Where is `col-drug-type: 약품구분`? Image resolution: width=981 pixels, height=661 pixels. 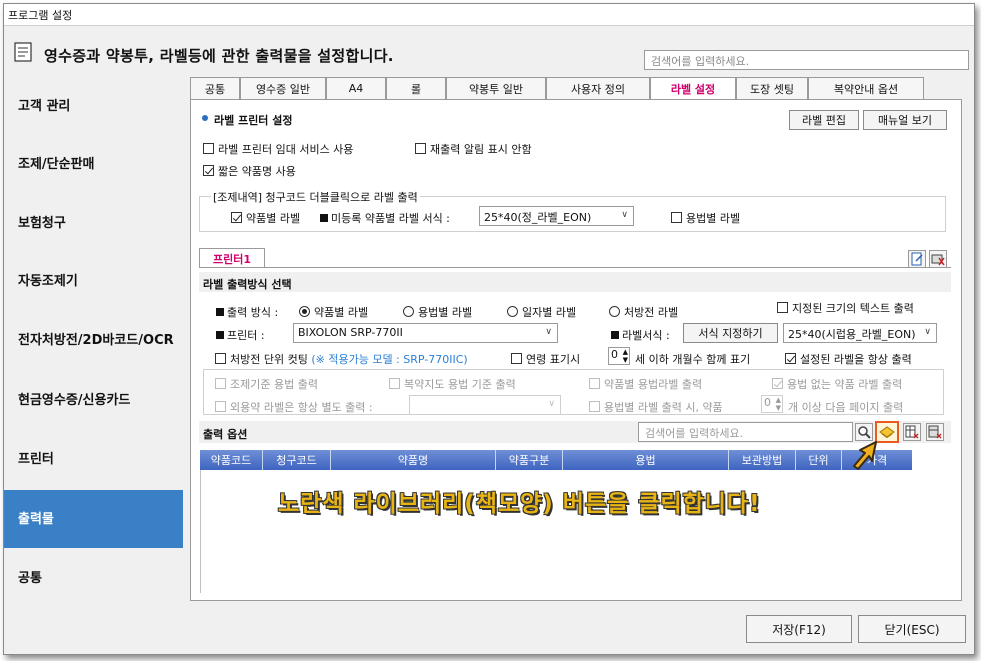
col-drug-type: 약품구분 is located at coordinates (529, 460).